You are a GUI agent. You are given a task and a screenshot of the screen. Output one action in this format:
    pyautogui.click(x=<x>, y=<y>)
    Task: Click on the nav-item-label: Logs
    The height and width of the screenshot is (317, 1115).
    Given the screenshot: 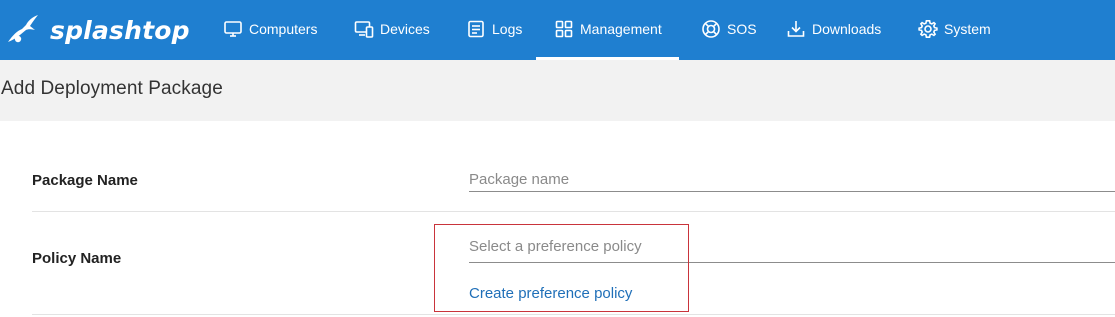 What is the action you would take?
    pyautogui.click(x=507, y=29)
    